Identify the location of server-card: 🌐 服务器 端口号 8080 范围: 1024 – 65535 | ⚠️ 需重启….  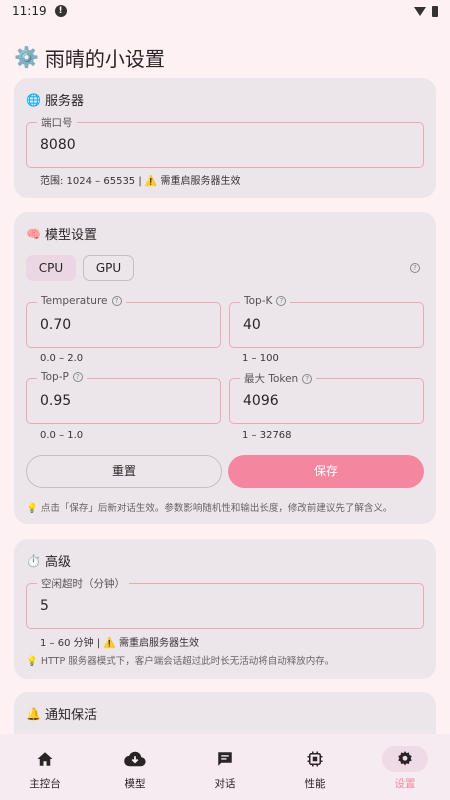
(225, 138).